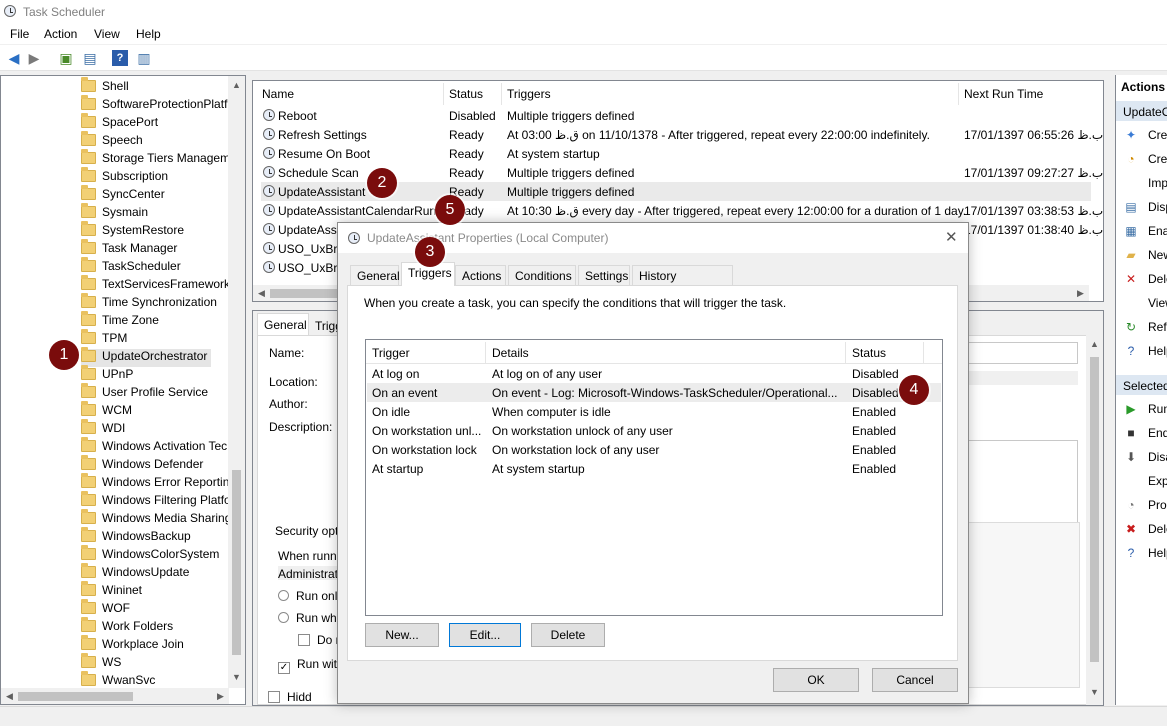 The width and height of the screenshot is (1167, 726). Describe the element at coordinates (111, 591) in the screenshot. I see `tree-item: Wininet` at that location.